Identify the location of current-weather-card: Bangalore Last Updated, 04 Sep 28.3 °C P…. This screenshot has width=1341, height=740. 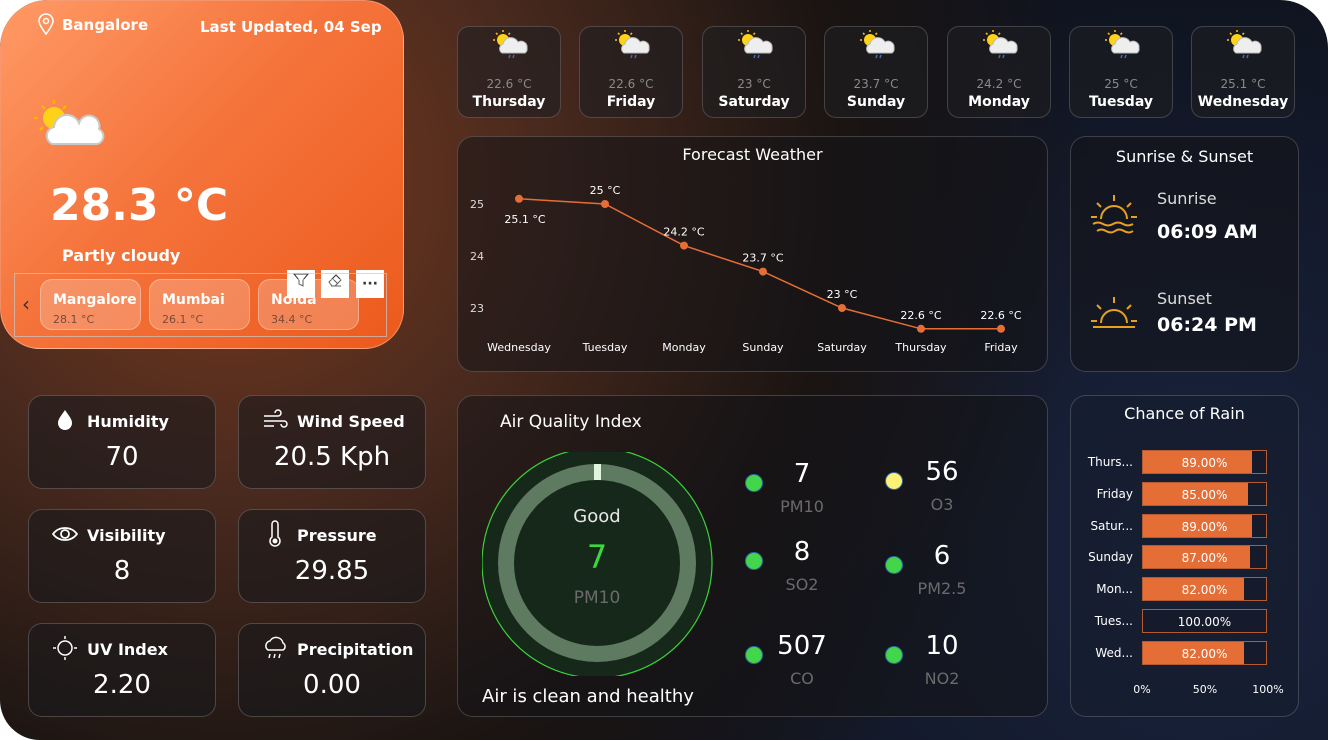
(202, 174).